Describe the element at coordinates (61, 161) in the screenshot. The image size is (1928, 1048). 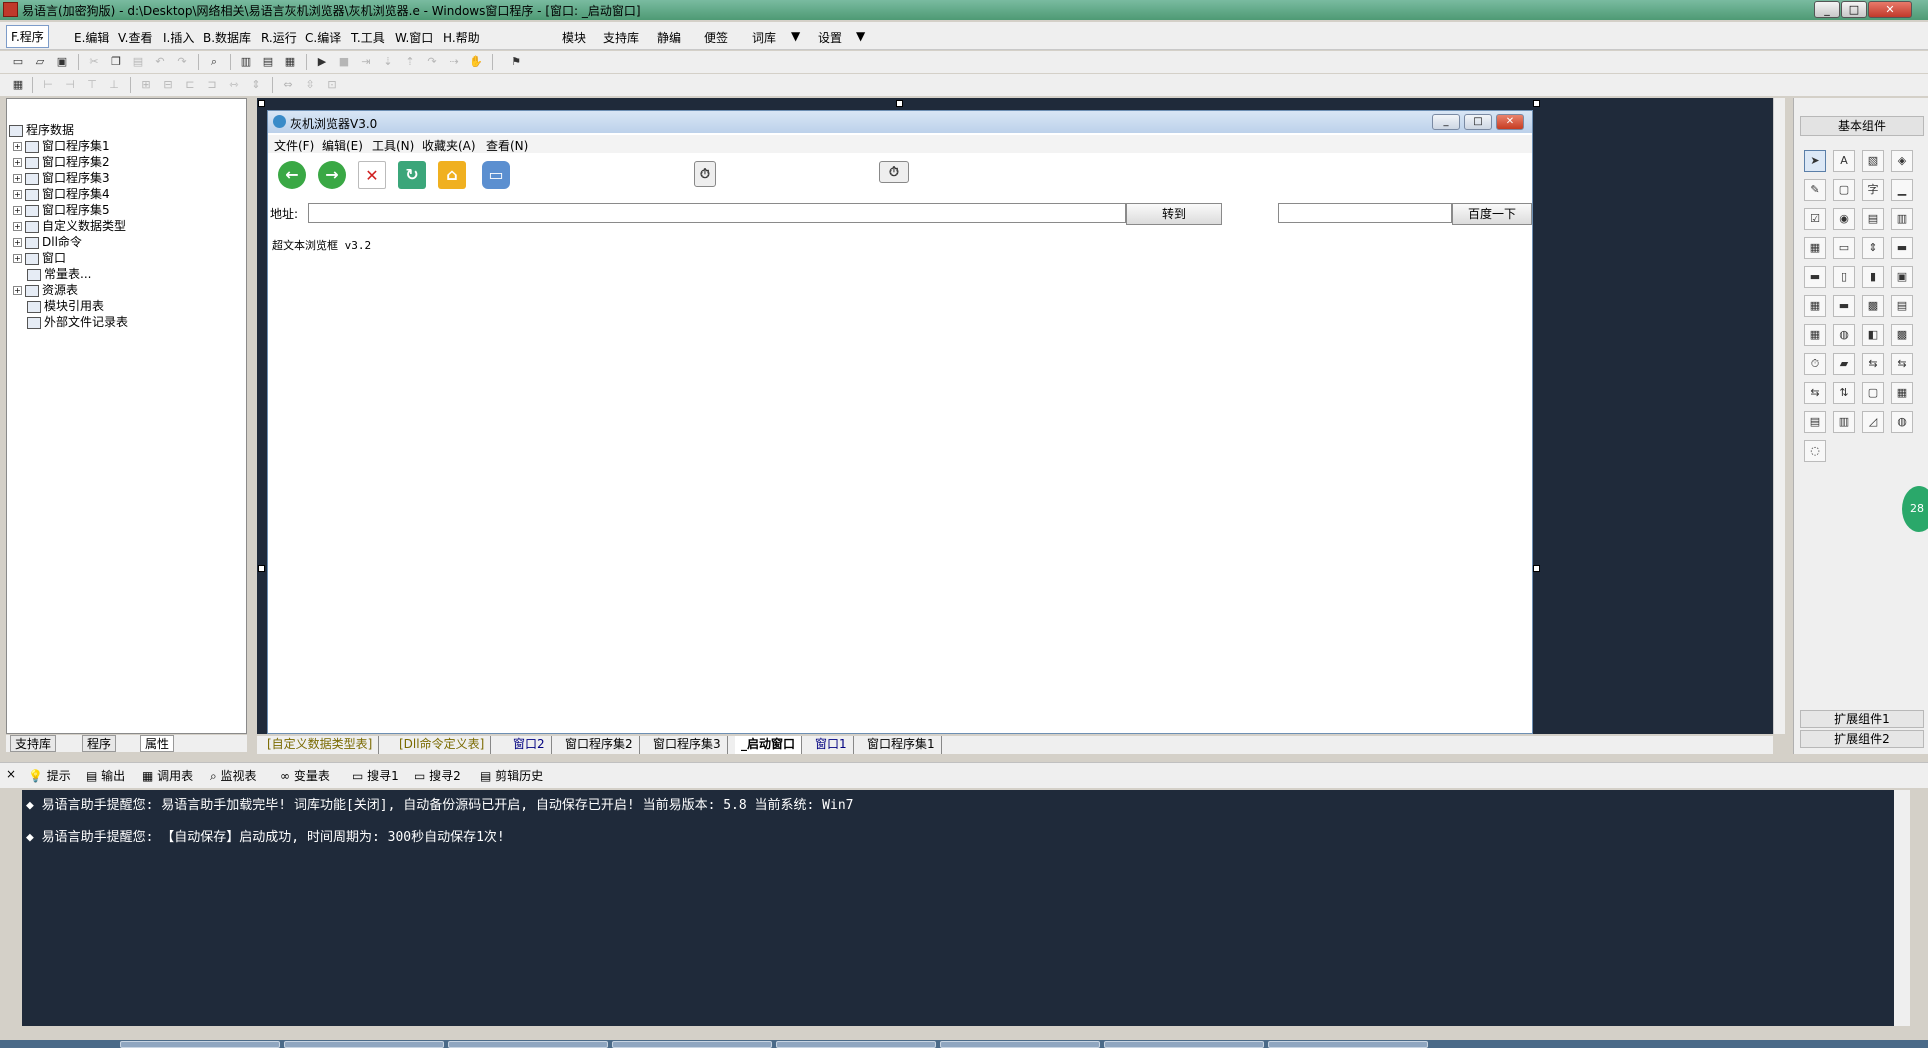
I see `tree-item-window-assembly-2: + 窗口程序集2` at that location.